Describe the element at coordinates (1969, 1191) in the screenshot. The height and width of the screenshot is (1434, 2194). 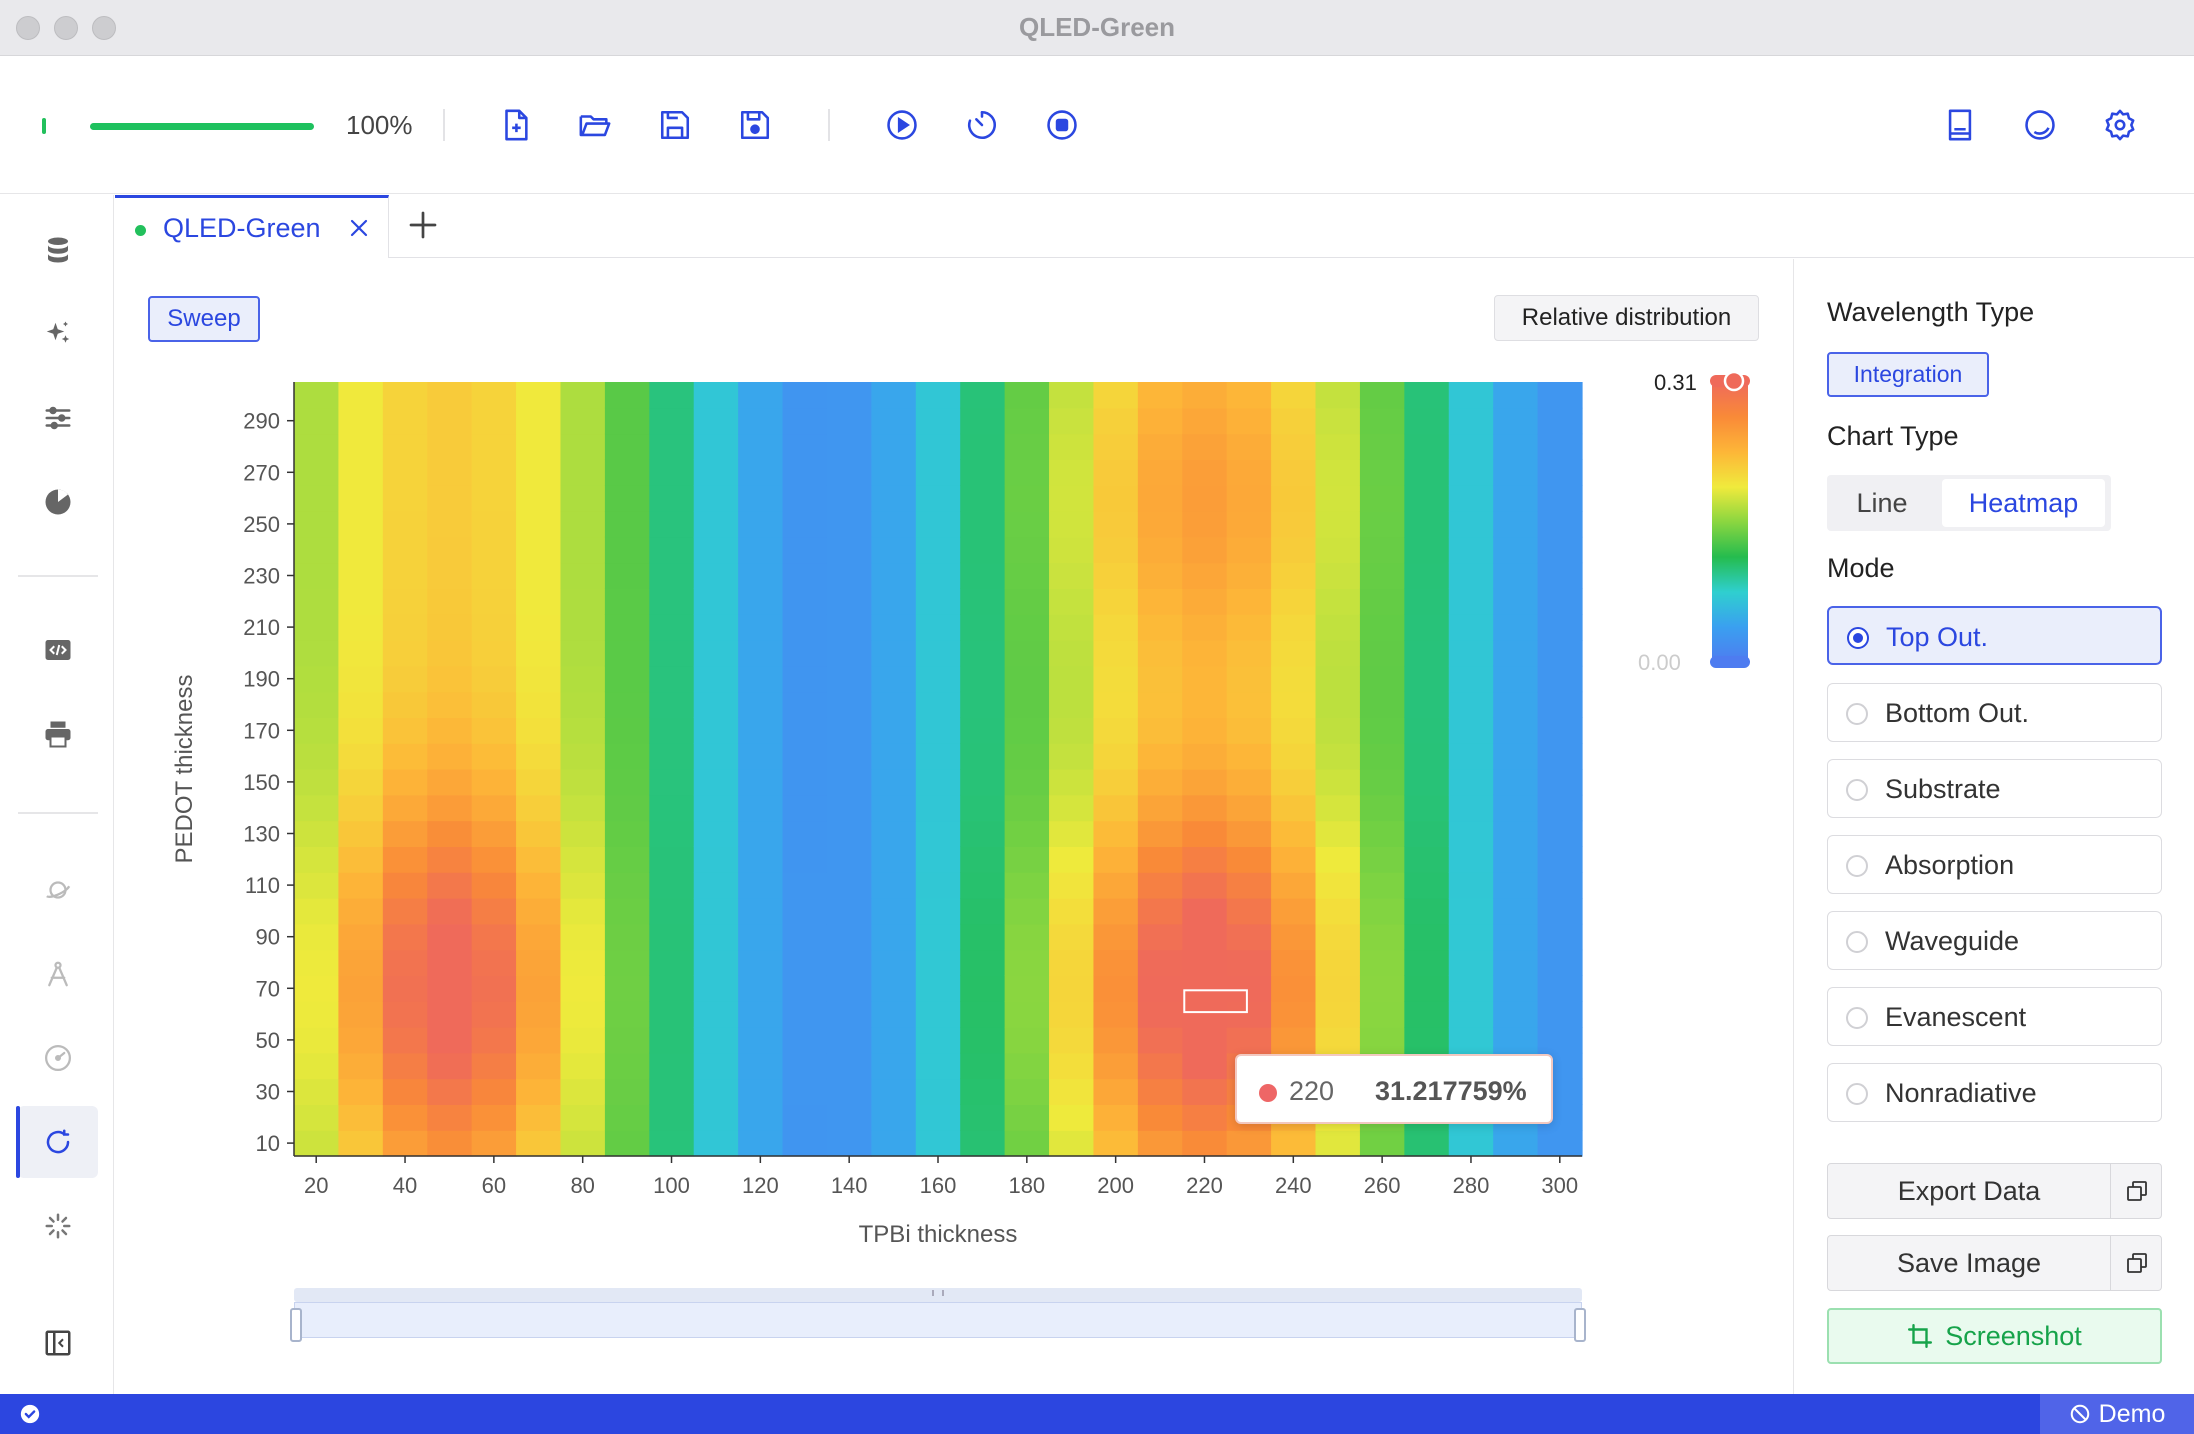
I see `export-data-button: Export Data` at that location.